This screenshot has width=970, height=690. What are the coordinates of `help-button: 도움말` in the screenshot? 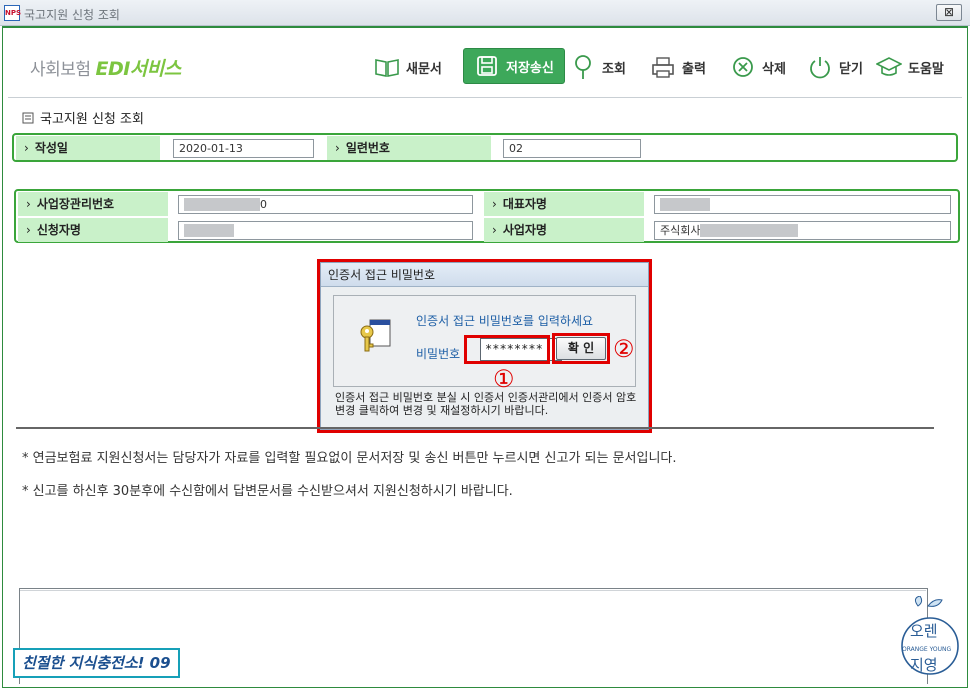 It's located at (910, 67).